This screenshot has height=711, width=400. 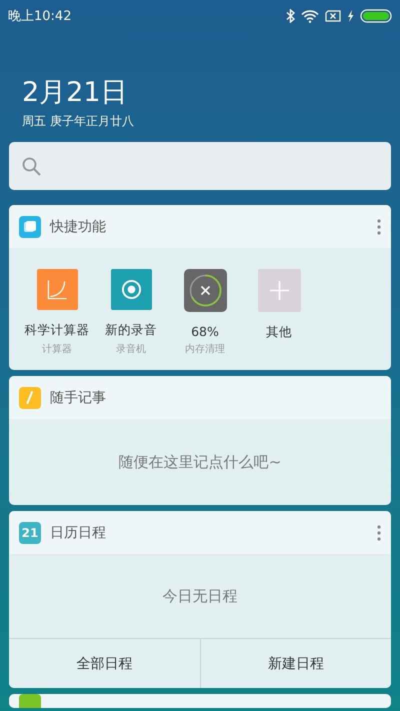 I want to click on search-field, so click(x=200, y=166).